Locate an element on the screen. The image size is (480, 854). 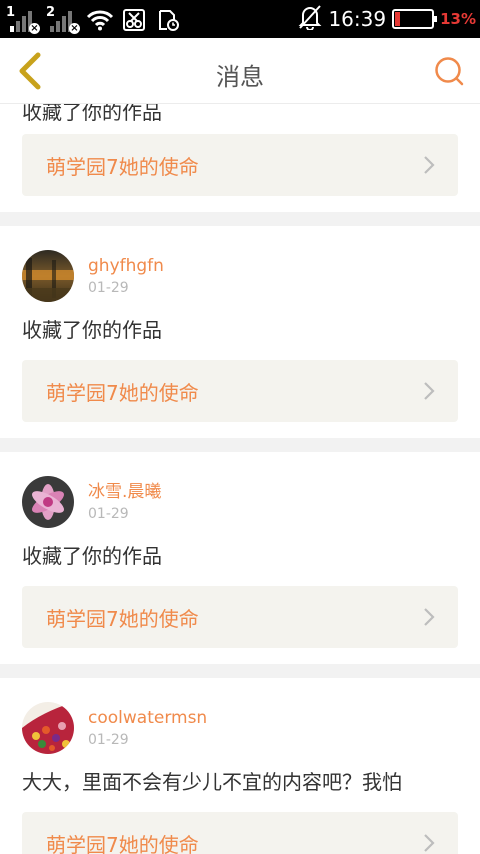
wifi-icon is located at coordinates (100, 20).